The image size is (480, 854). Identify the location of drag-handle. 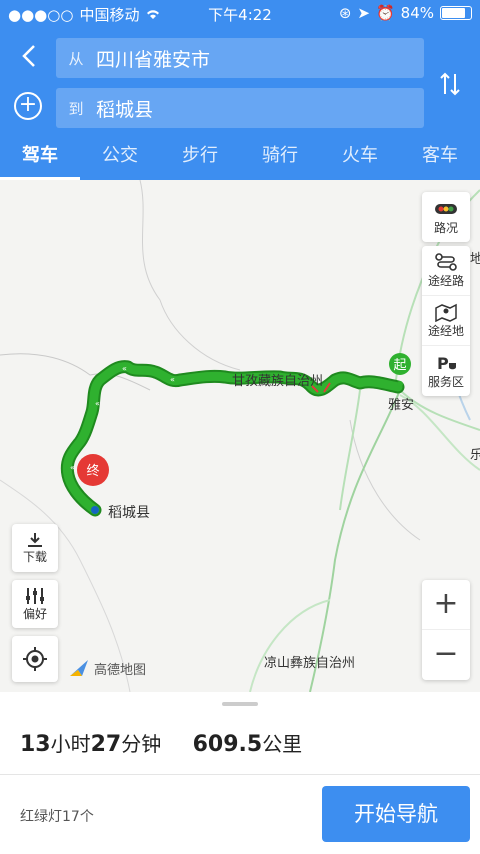
(240, 704).